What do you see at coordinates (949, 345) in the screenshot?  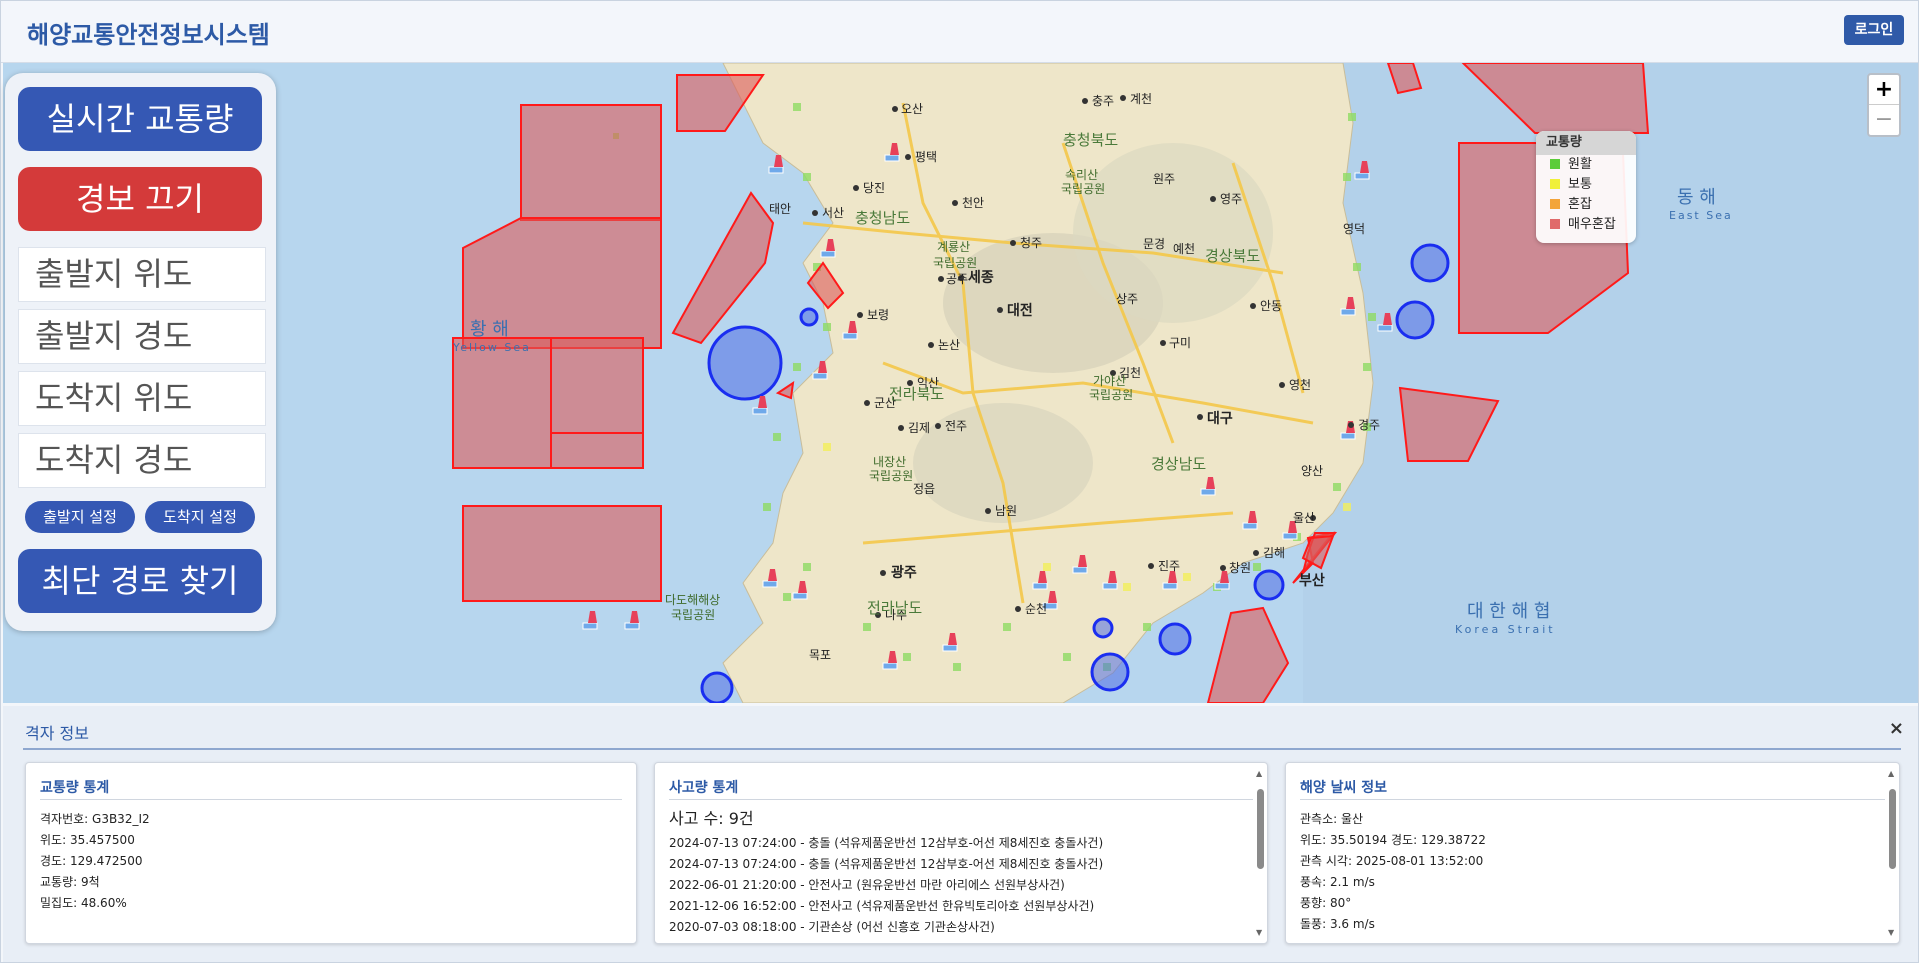 I see `svg-text: 논산` at bounding box center [949, 345].